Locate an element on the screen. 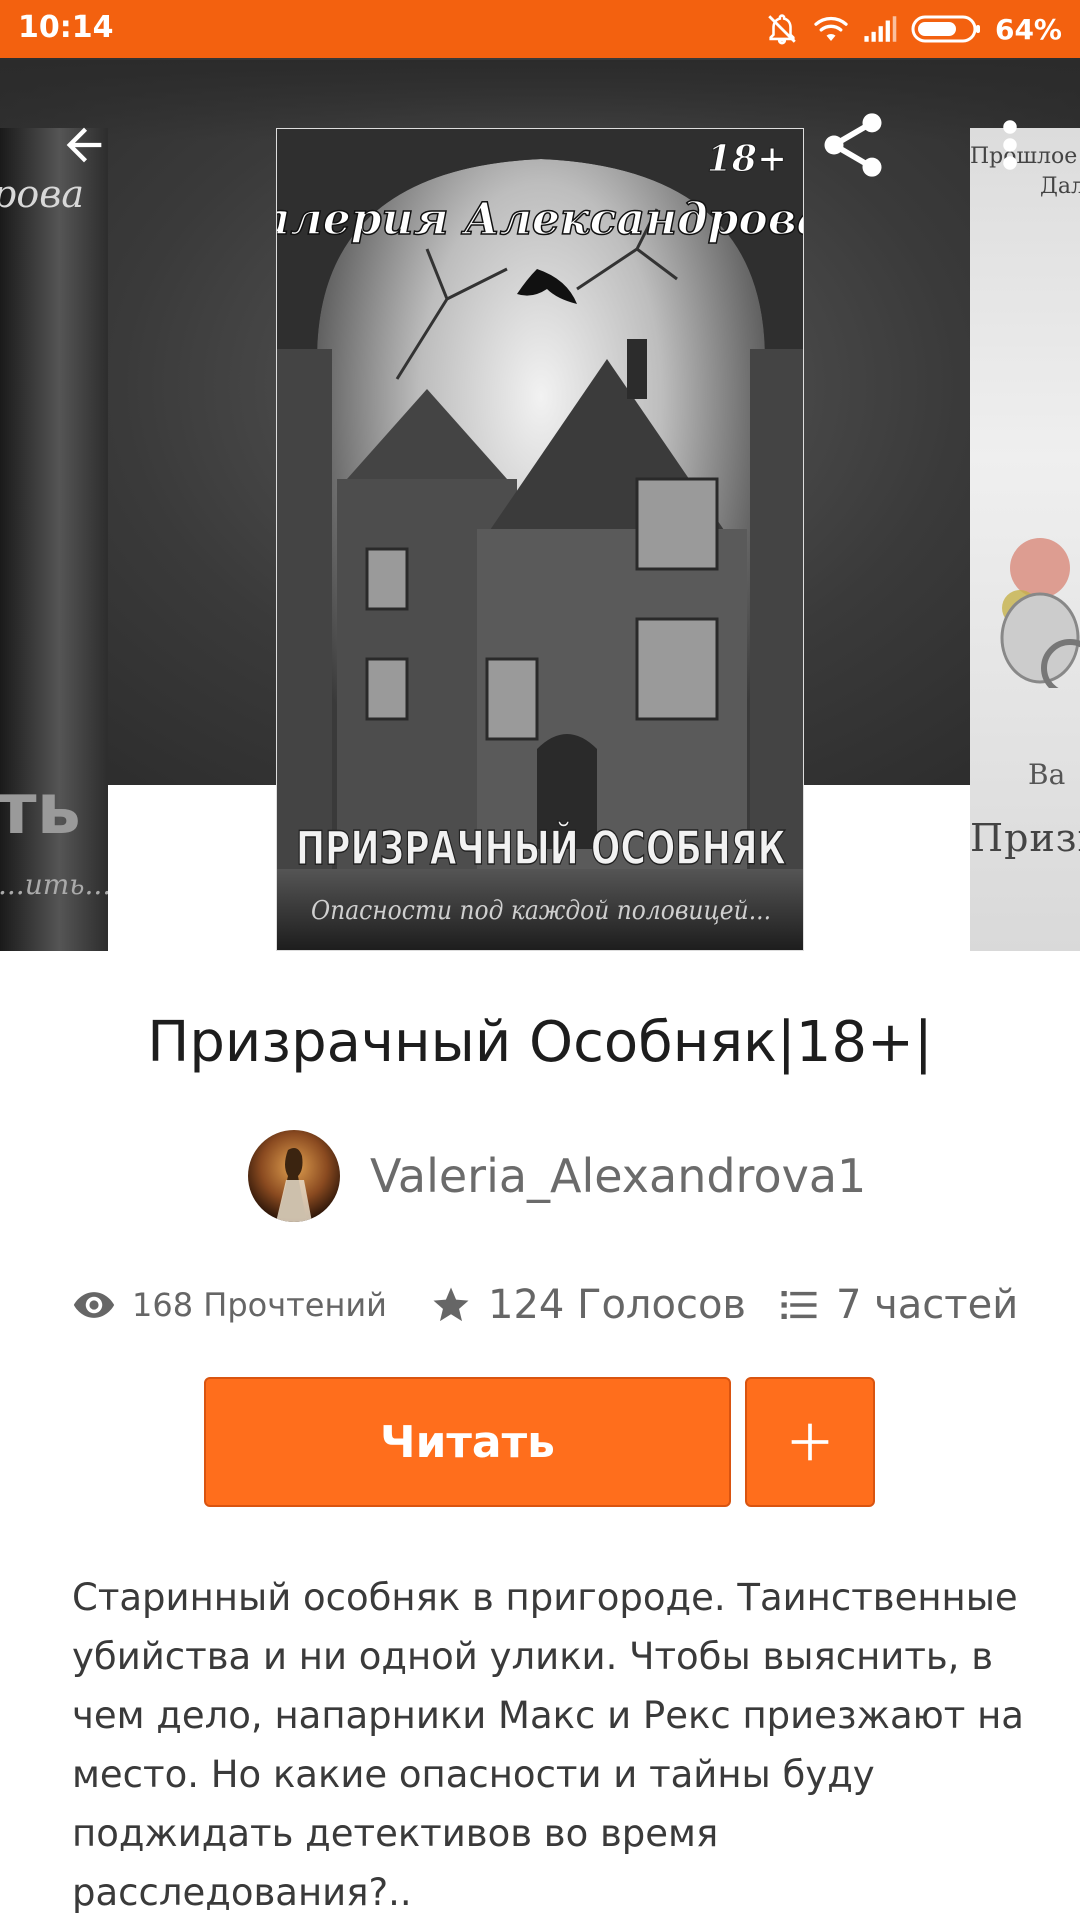 The width and height of the screenshot is (1080, 1922). back-button is located at coordinates (84, 145).